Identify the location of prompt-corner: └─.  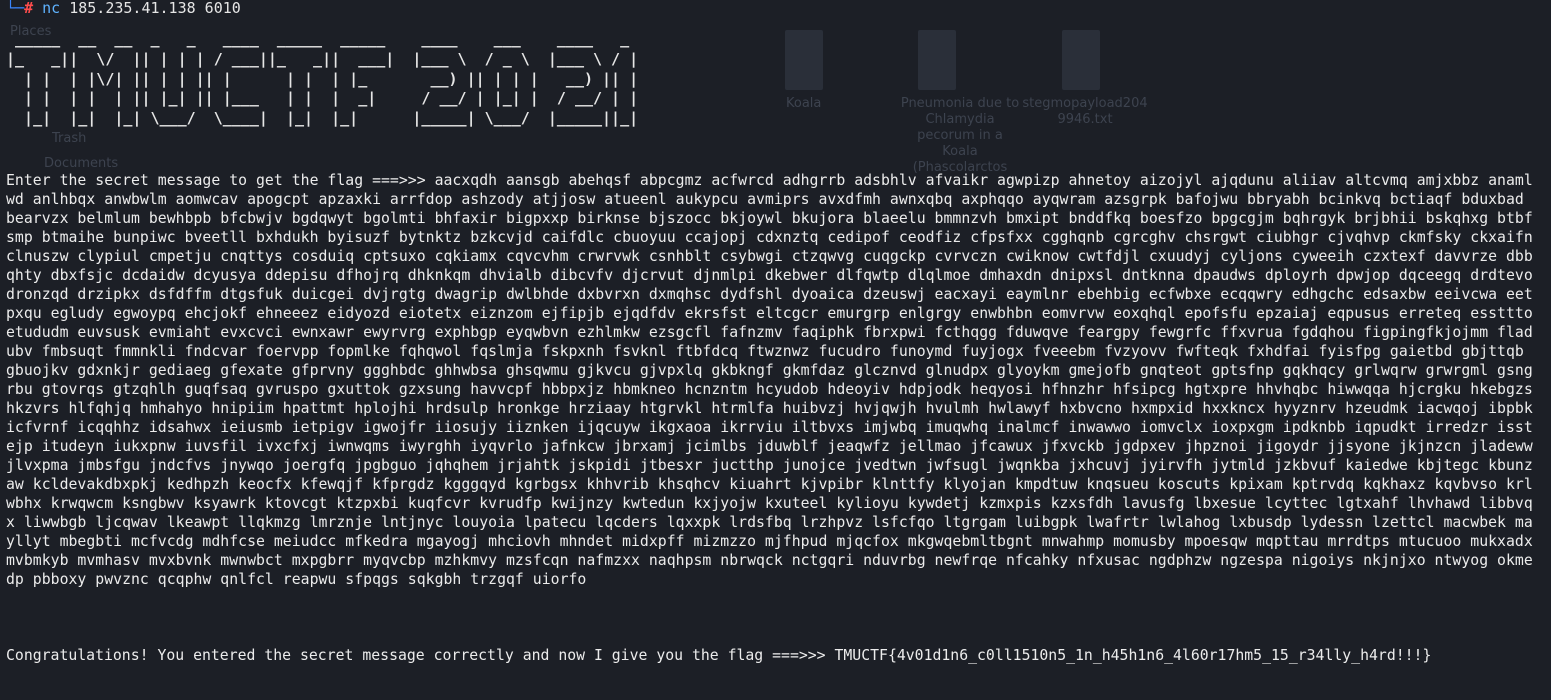
(15, 8).